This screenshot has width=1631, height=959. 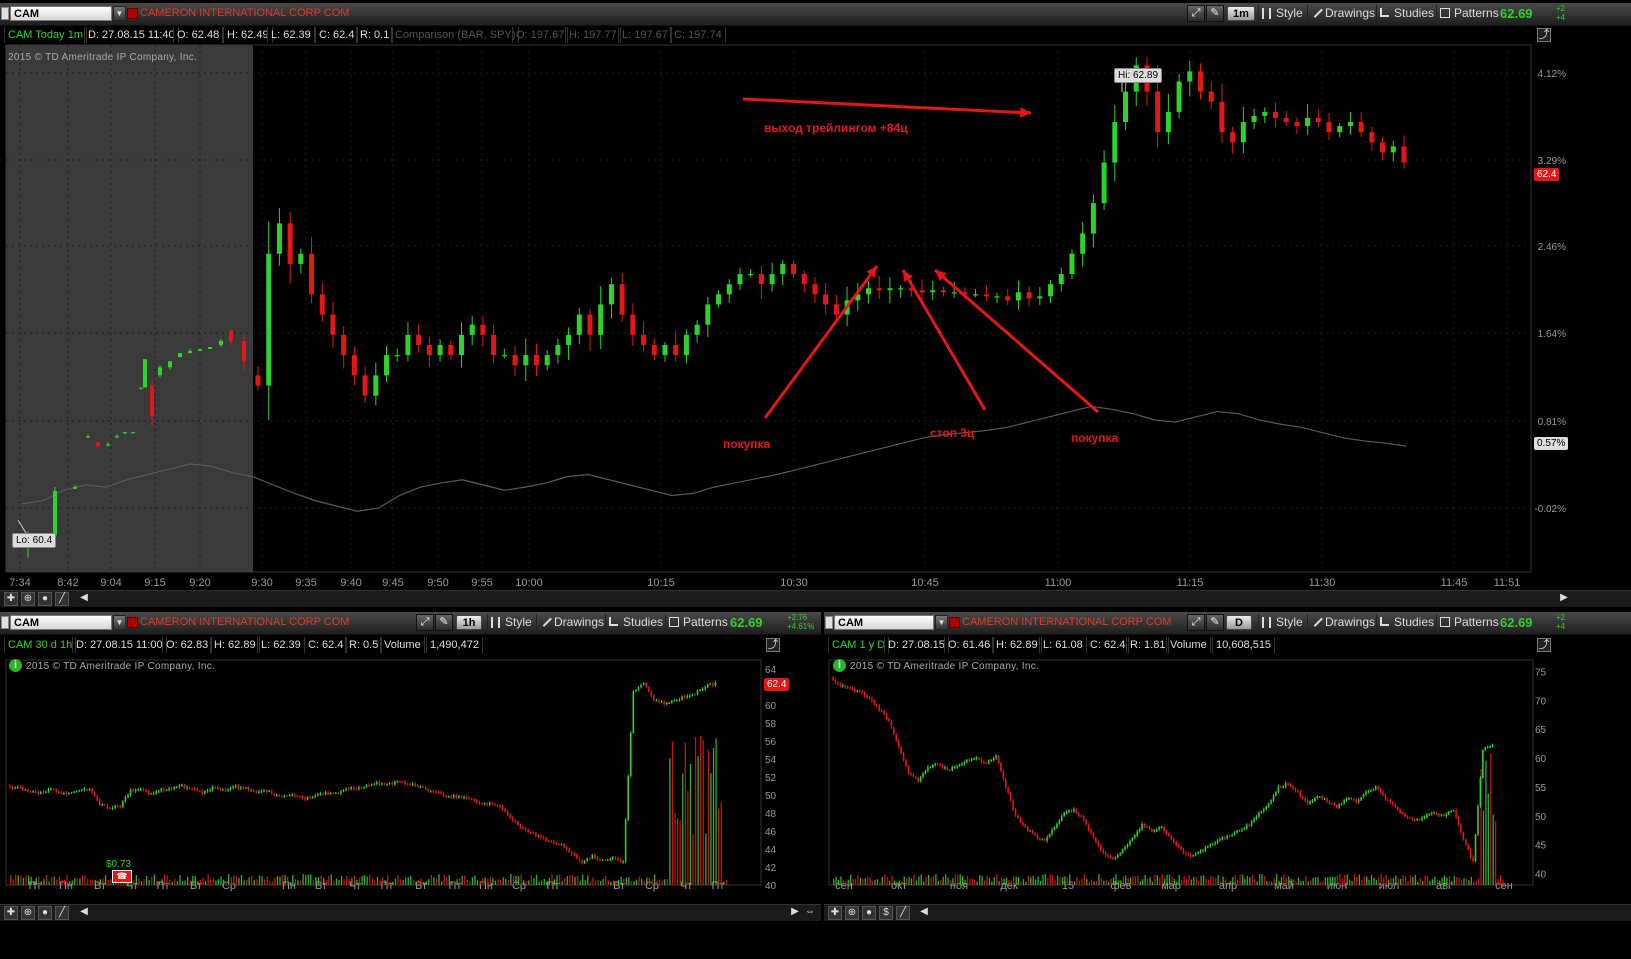 What do you see at coordinates (852, 913) in the screenshot?
I see `right-zoom-icon: ⊕` at bounding box center [852, 913].